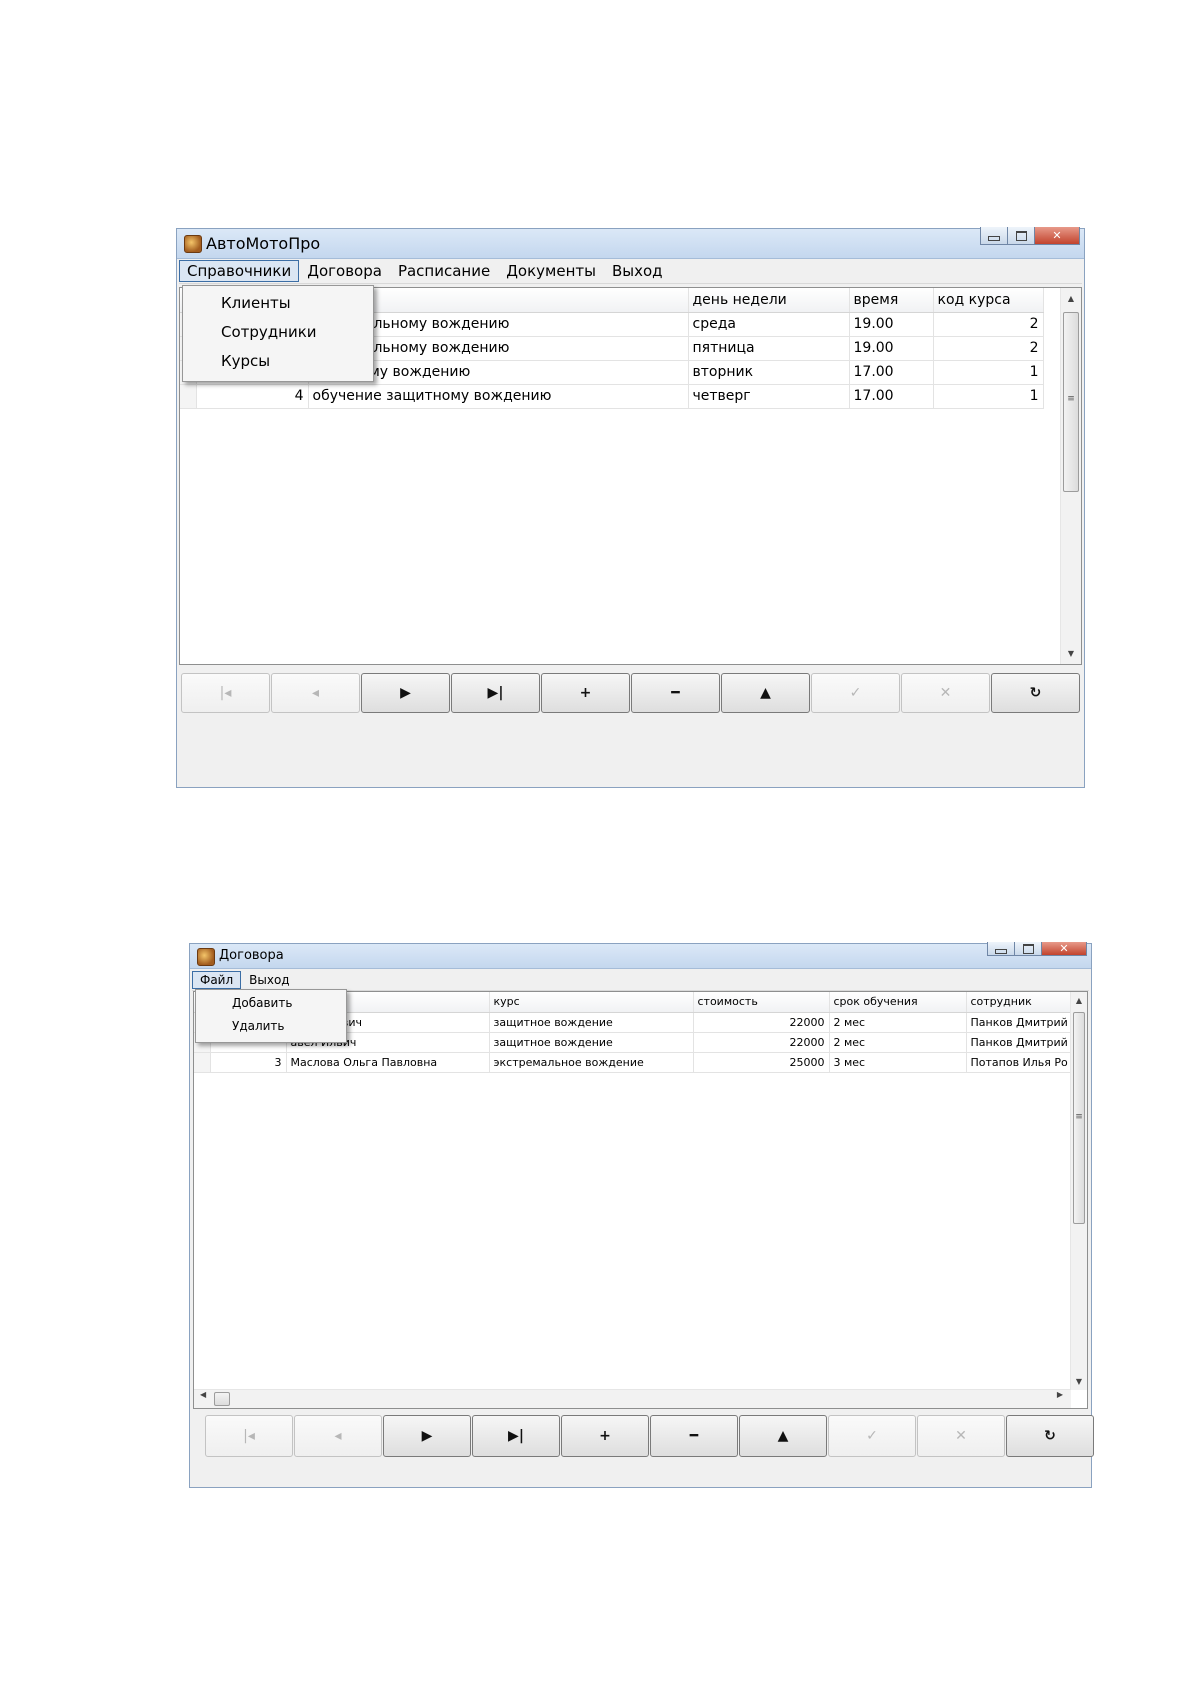  Describe the element at coordinates (498, 396) in the screenshot. I see `cell-course: обучение защитному вождению` at that location.